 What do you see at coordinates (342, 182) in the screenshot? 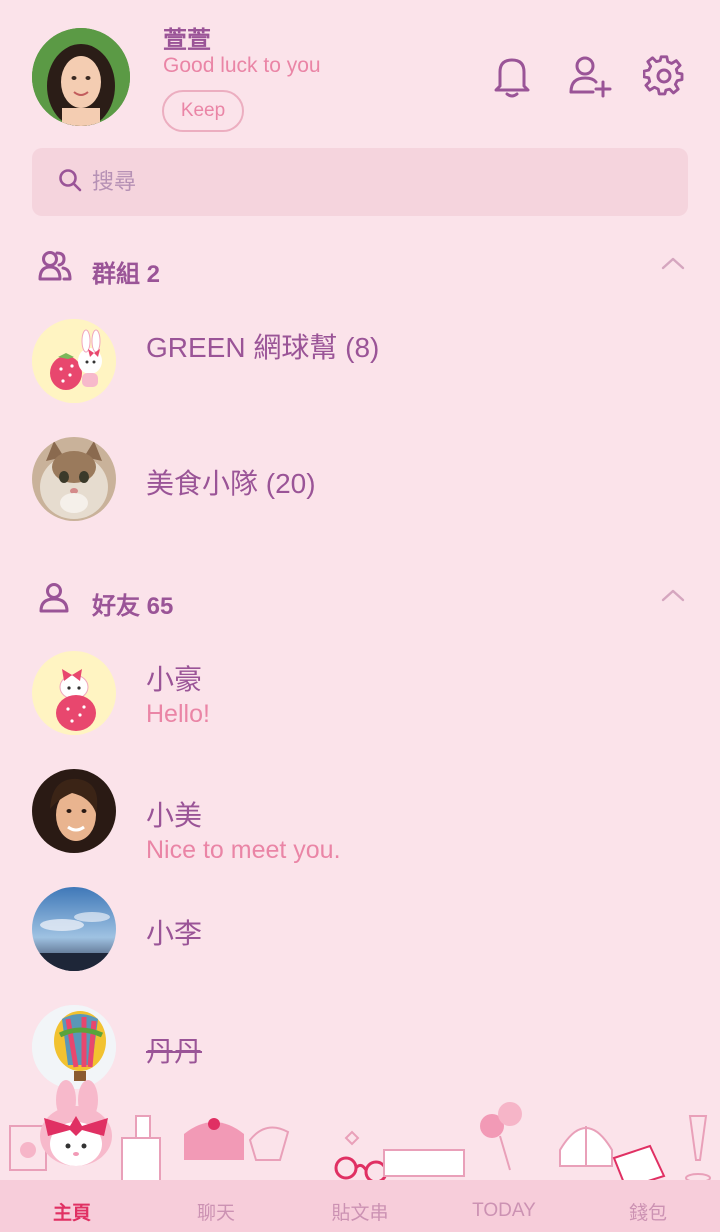
I see `search-input` at bounding box center [342, 182].